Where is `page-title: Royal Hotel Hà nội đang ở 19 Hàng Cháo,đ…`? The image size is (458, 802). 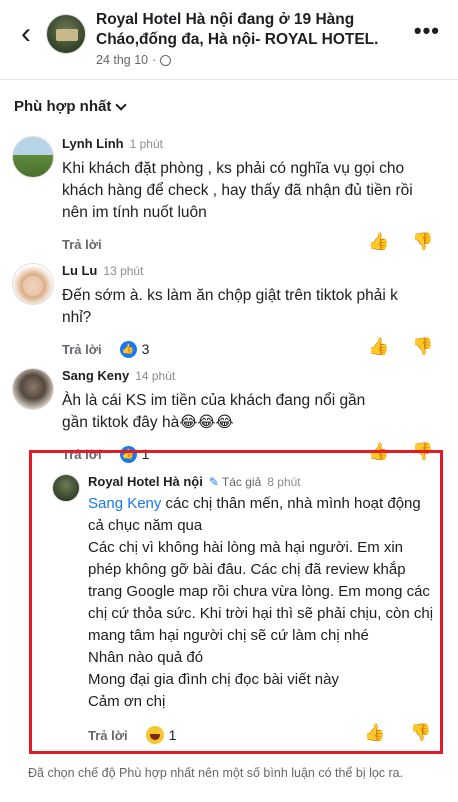
page-title: Royal Hotel Hà nội đang ở 19 Hàng Cháo,đ… is located at coordinates (246, 30).